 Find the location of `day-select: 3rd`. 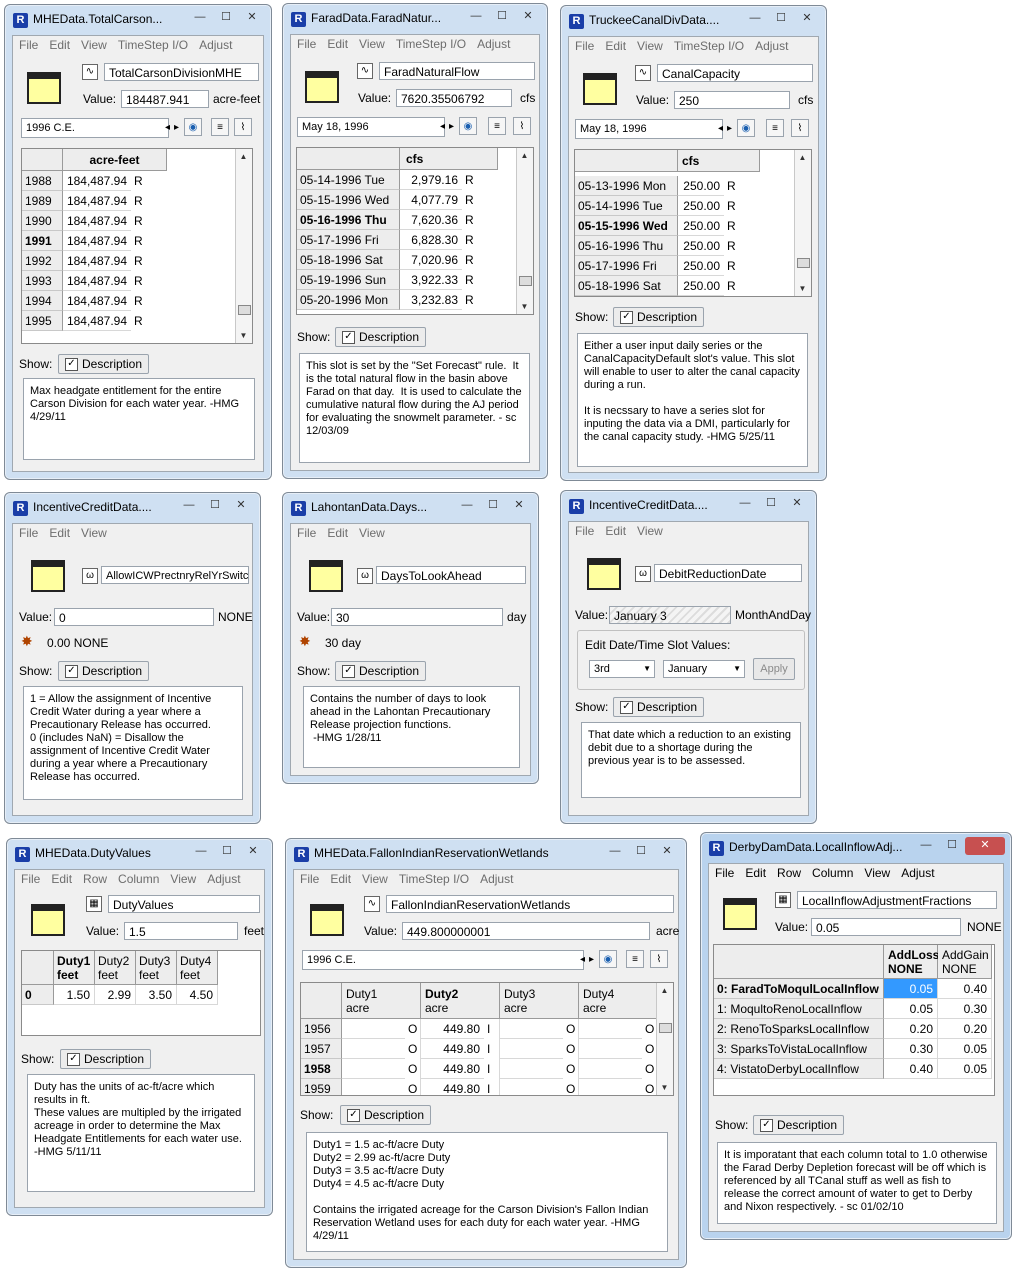

day-select: 3rd is located at coordinates (622, 669).